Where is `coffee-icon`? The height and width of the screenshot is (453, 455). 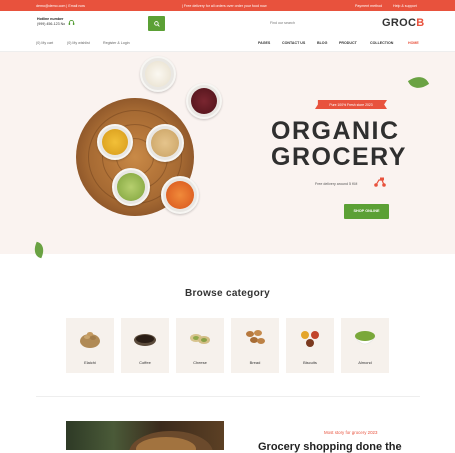
coffee-icon is located at coordinates (145, 338).